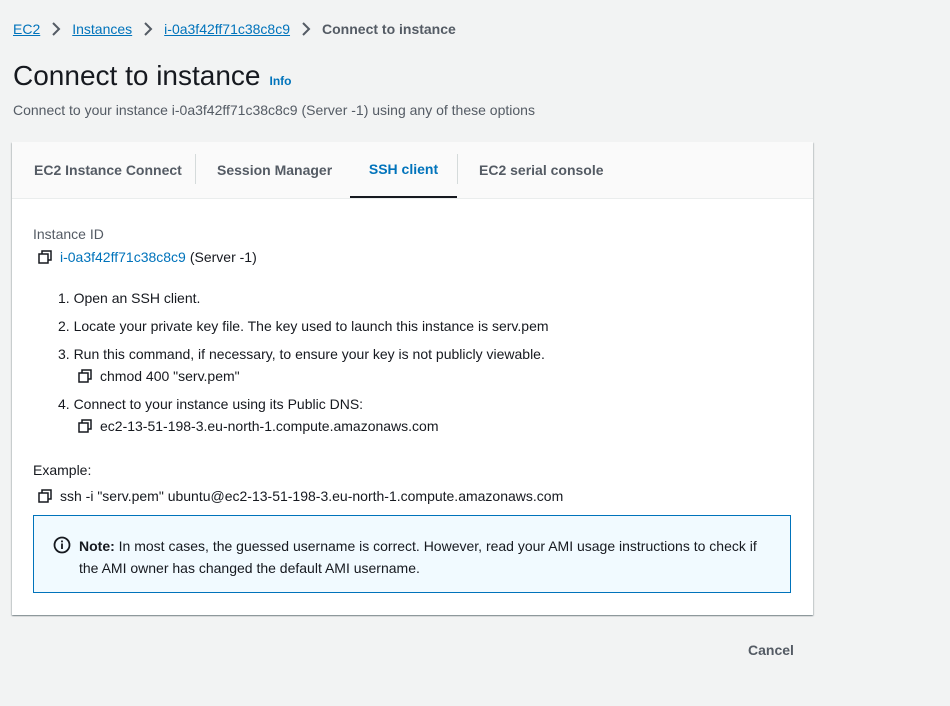 This screenshot has width=950, height=706. What do you see at coordinates (771, 650) in the screenshot?
I see `cancel-button: Cancel` at bounding box center [771, 650].